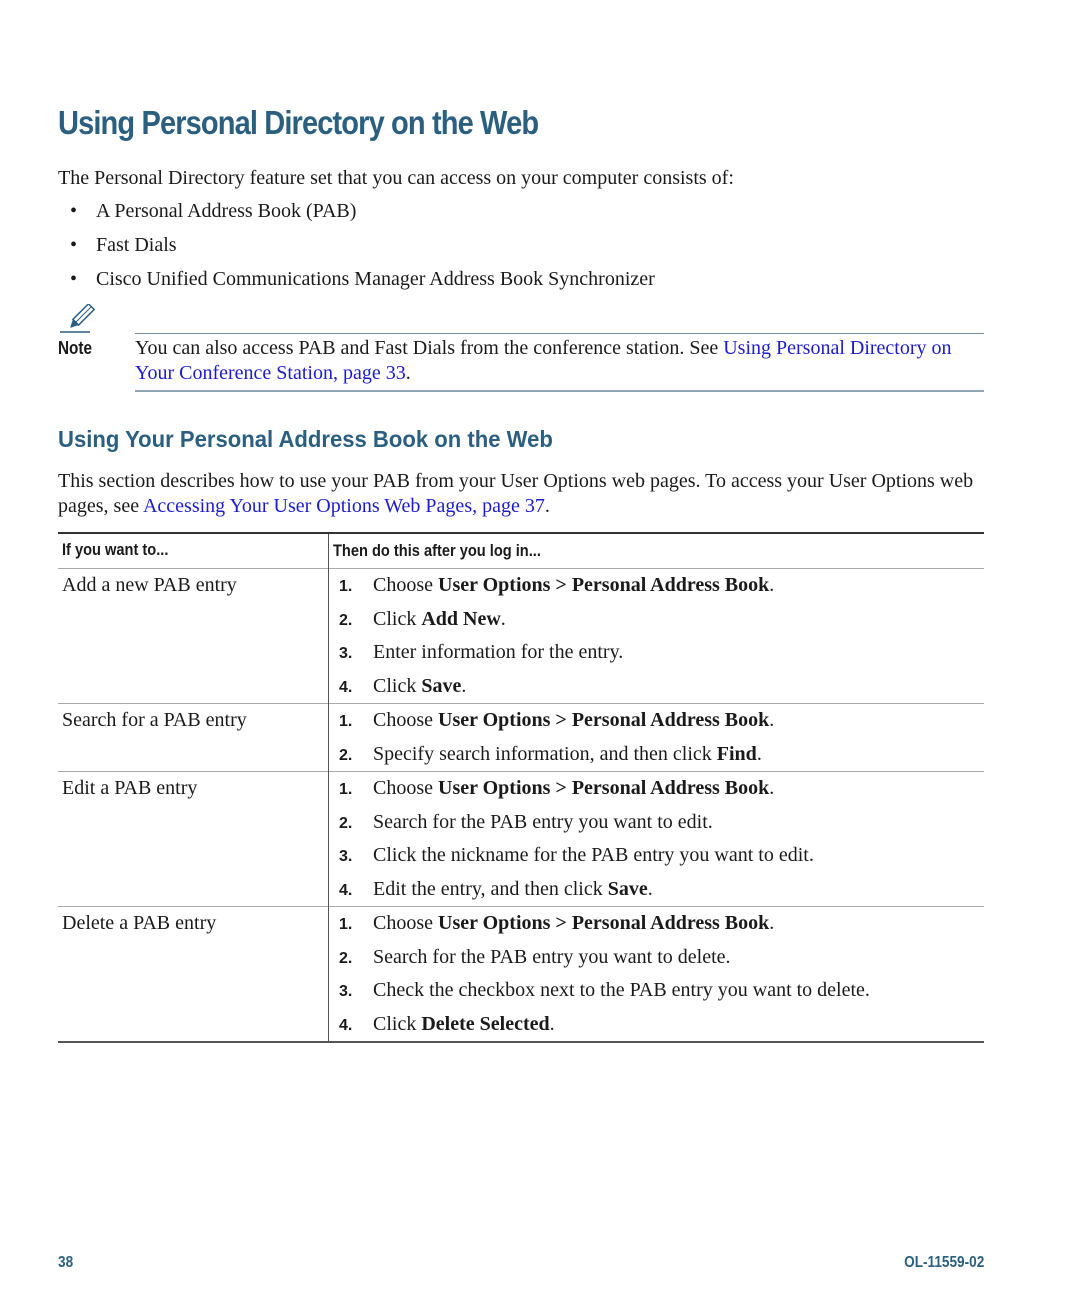  I want to click on note-bottom-rule, so click(559, 391).